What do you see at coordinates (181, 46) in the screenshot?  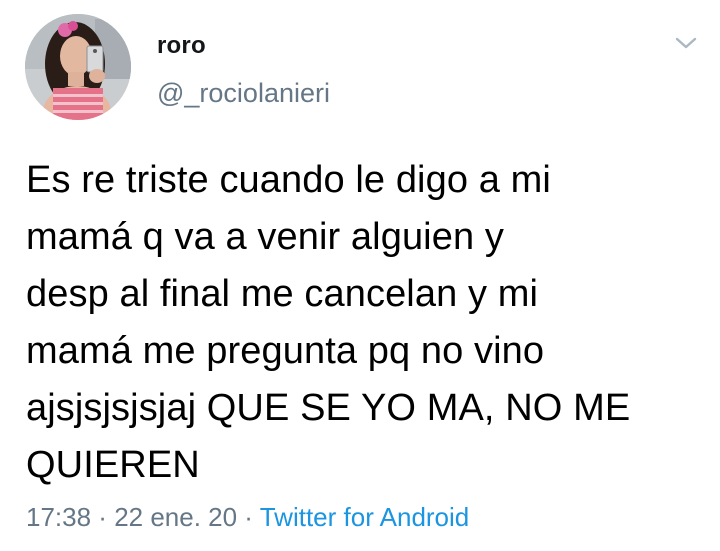 I see `display-name: roro` at bounding box center [181, 46].